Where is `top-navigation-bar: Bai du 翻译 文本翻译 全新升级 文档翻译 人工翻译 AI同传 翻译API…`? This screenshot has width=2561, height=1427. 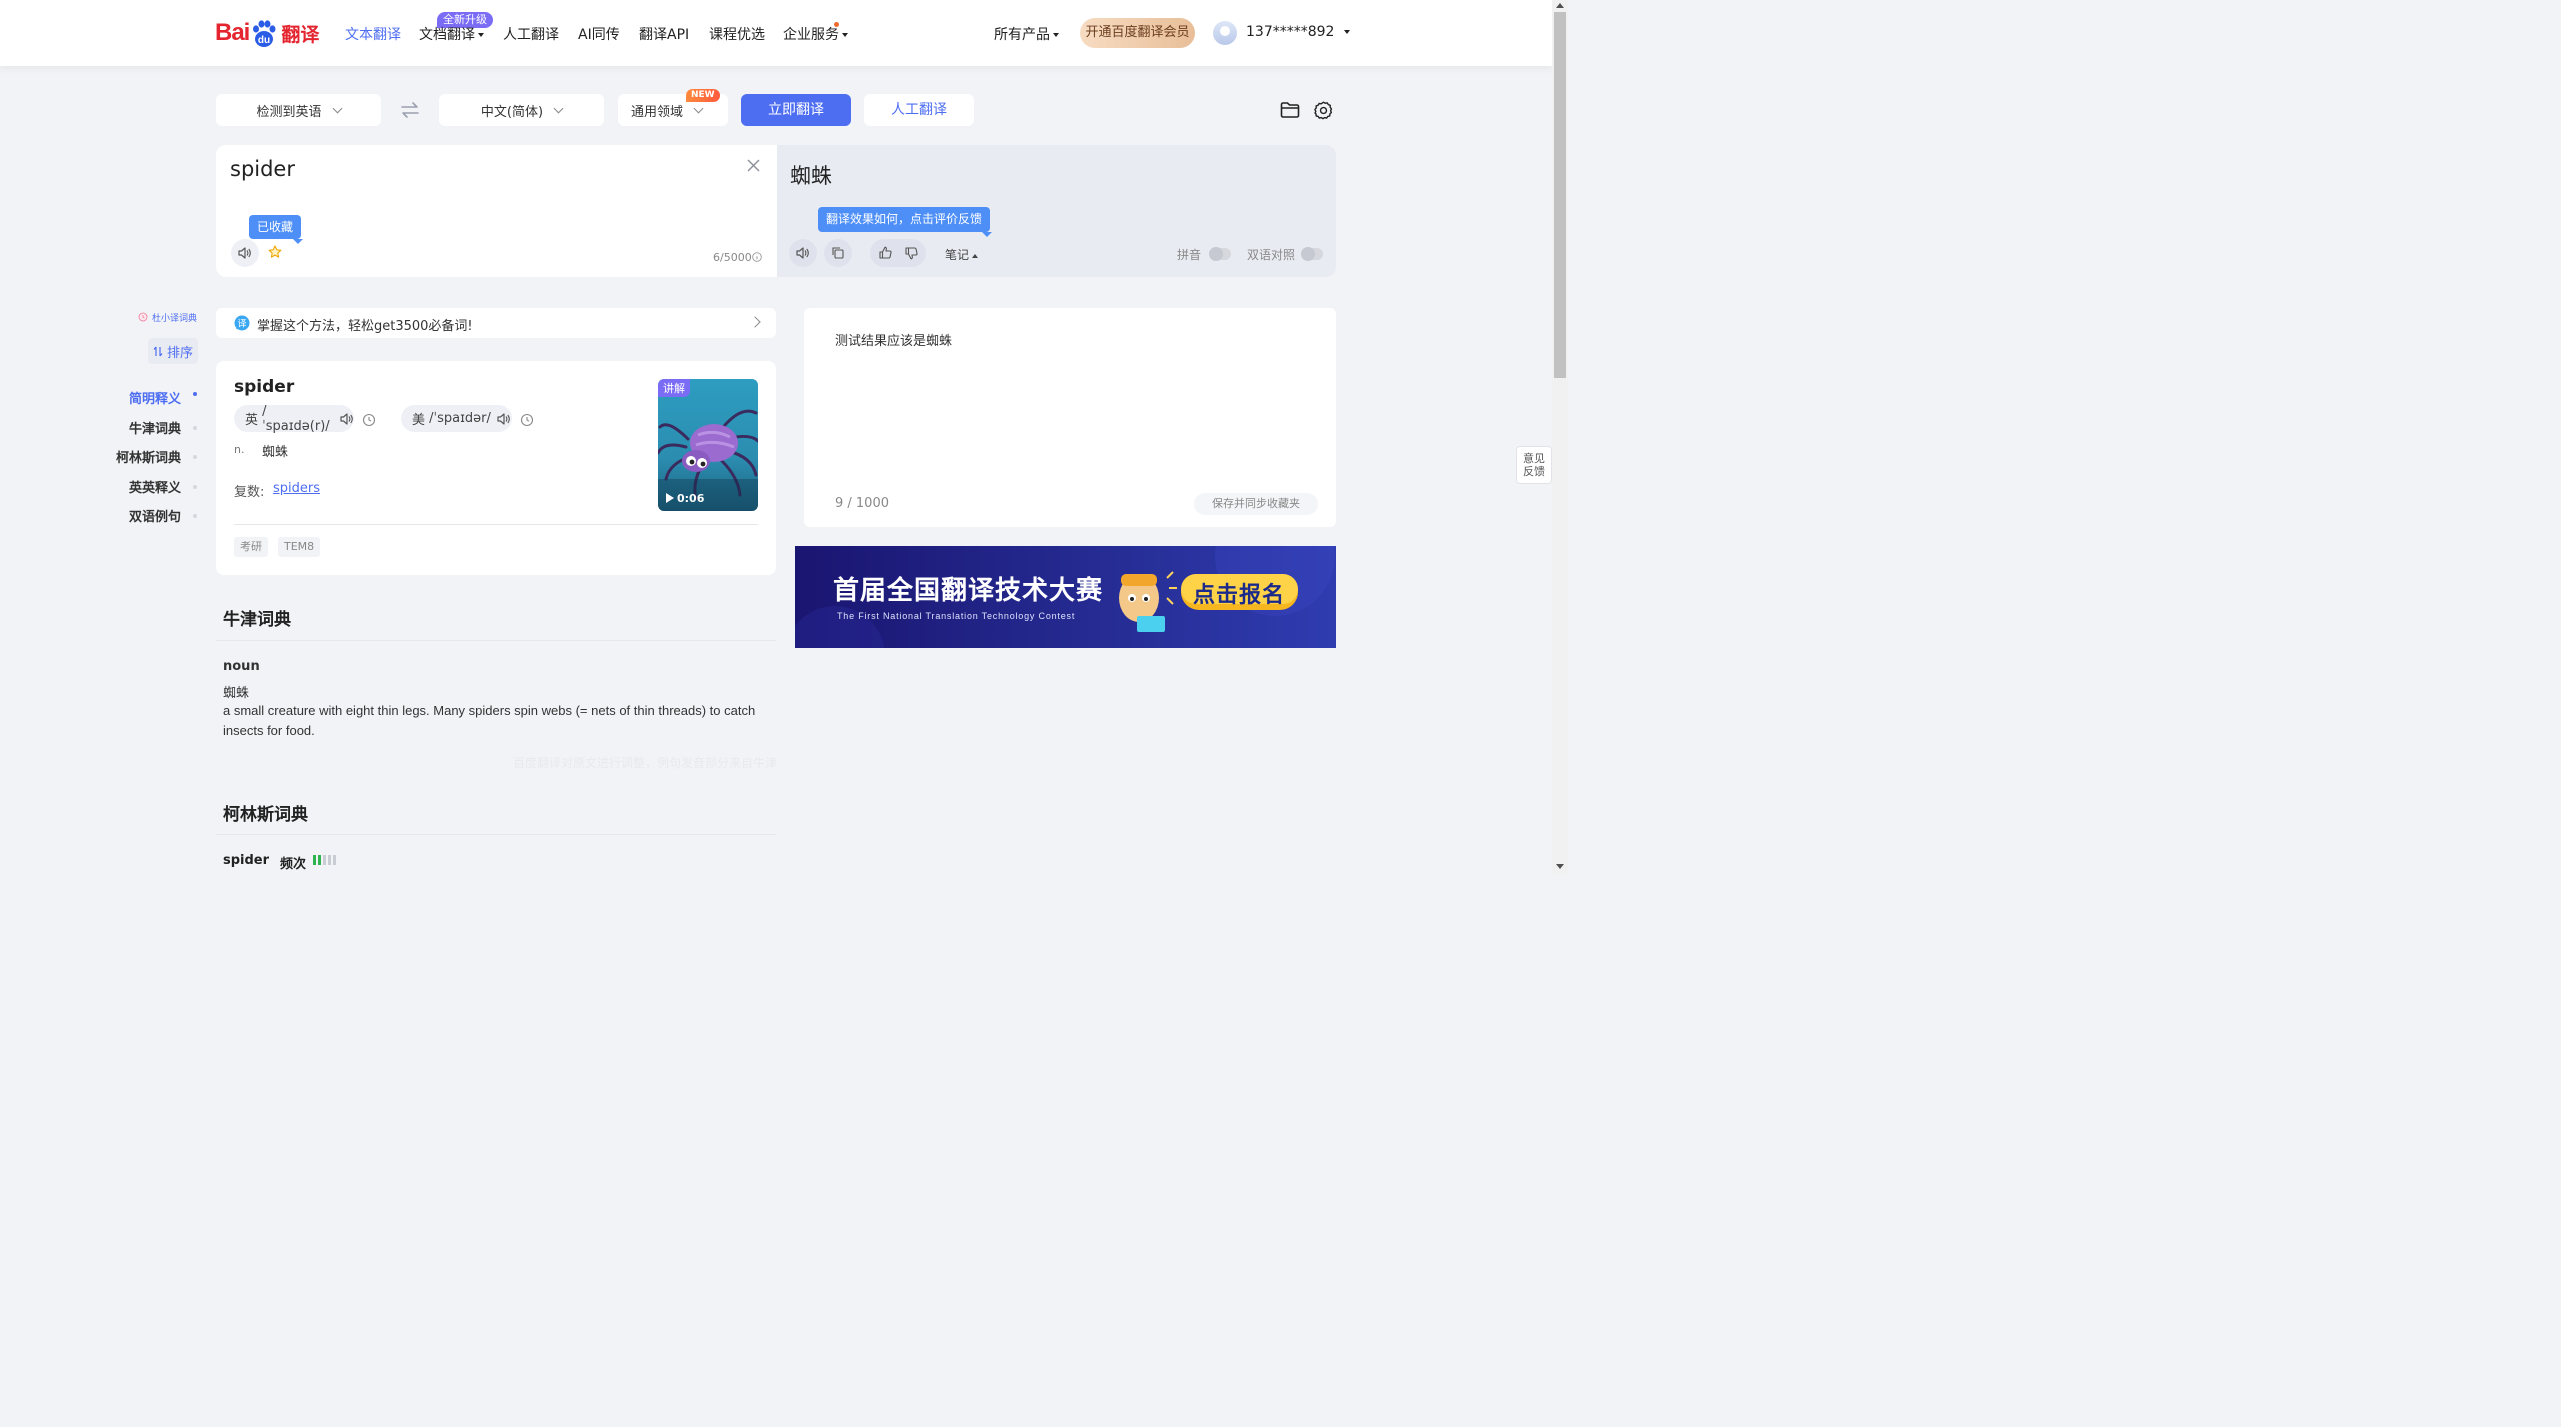 top-navigation-bar: Bai du 翻译 文本翻译 全新升级 文档翻译 人工翻译 AI同传 翻译API… is located at coordinates (776, 33).